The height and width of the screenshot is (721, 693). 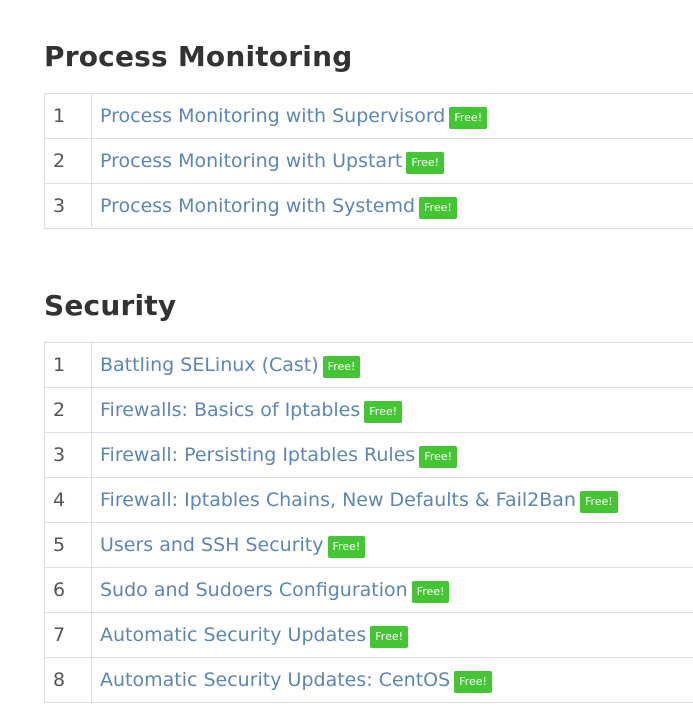 I want to click on lesson-cell: Firewall: Persisting Iptables Rules Free!, so click(x=392, y=455).